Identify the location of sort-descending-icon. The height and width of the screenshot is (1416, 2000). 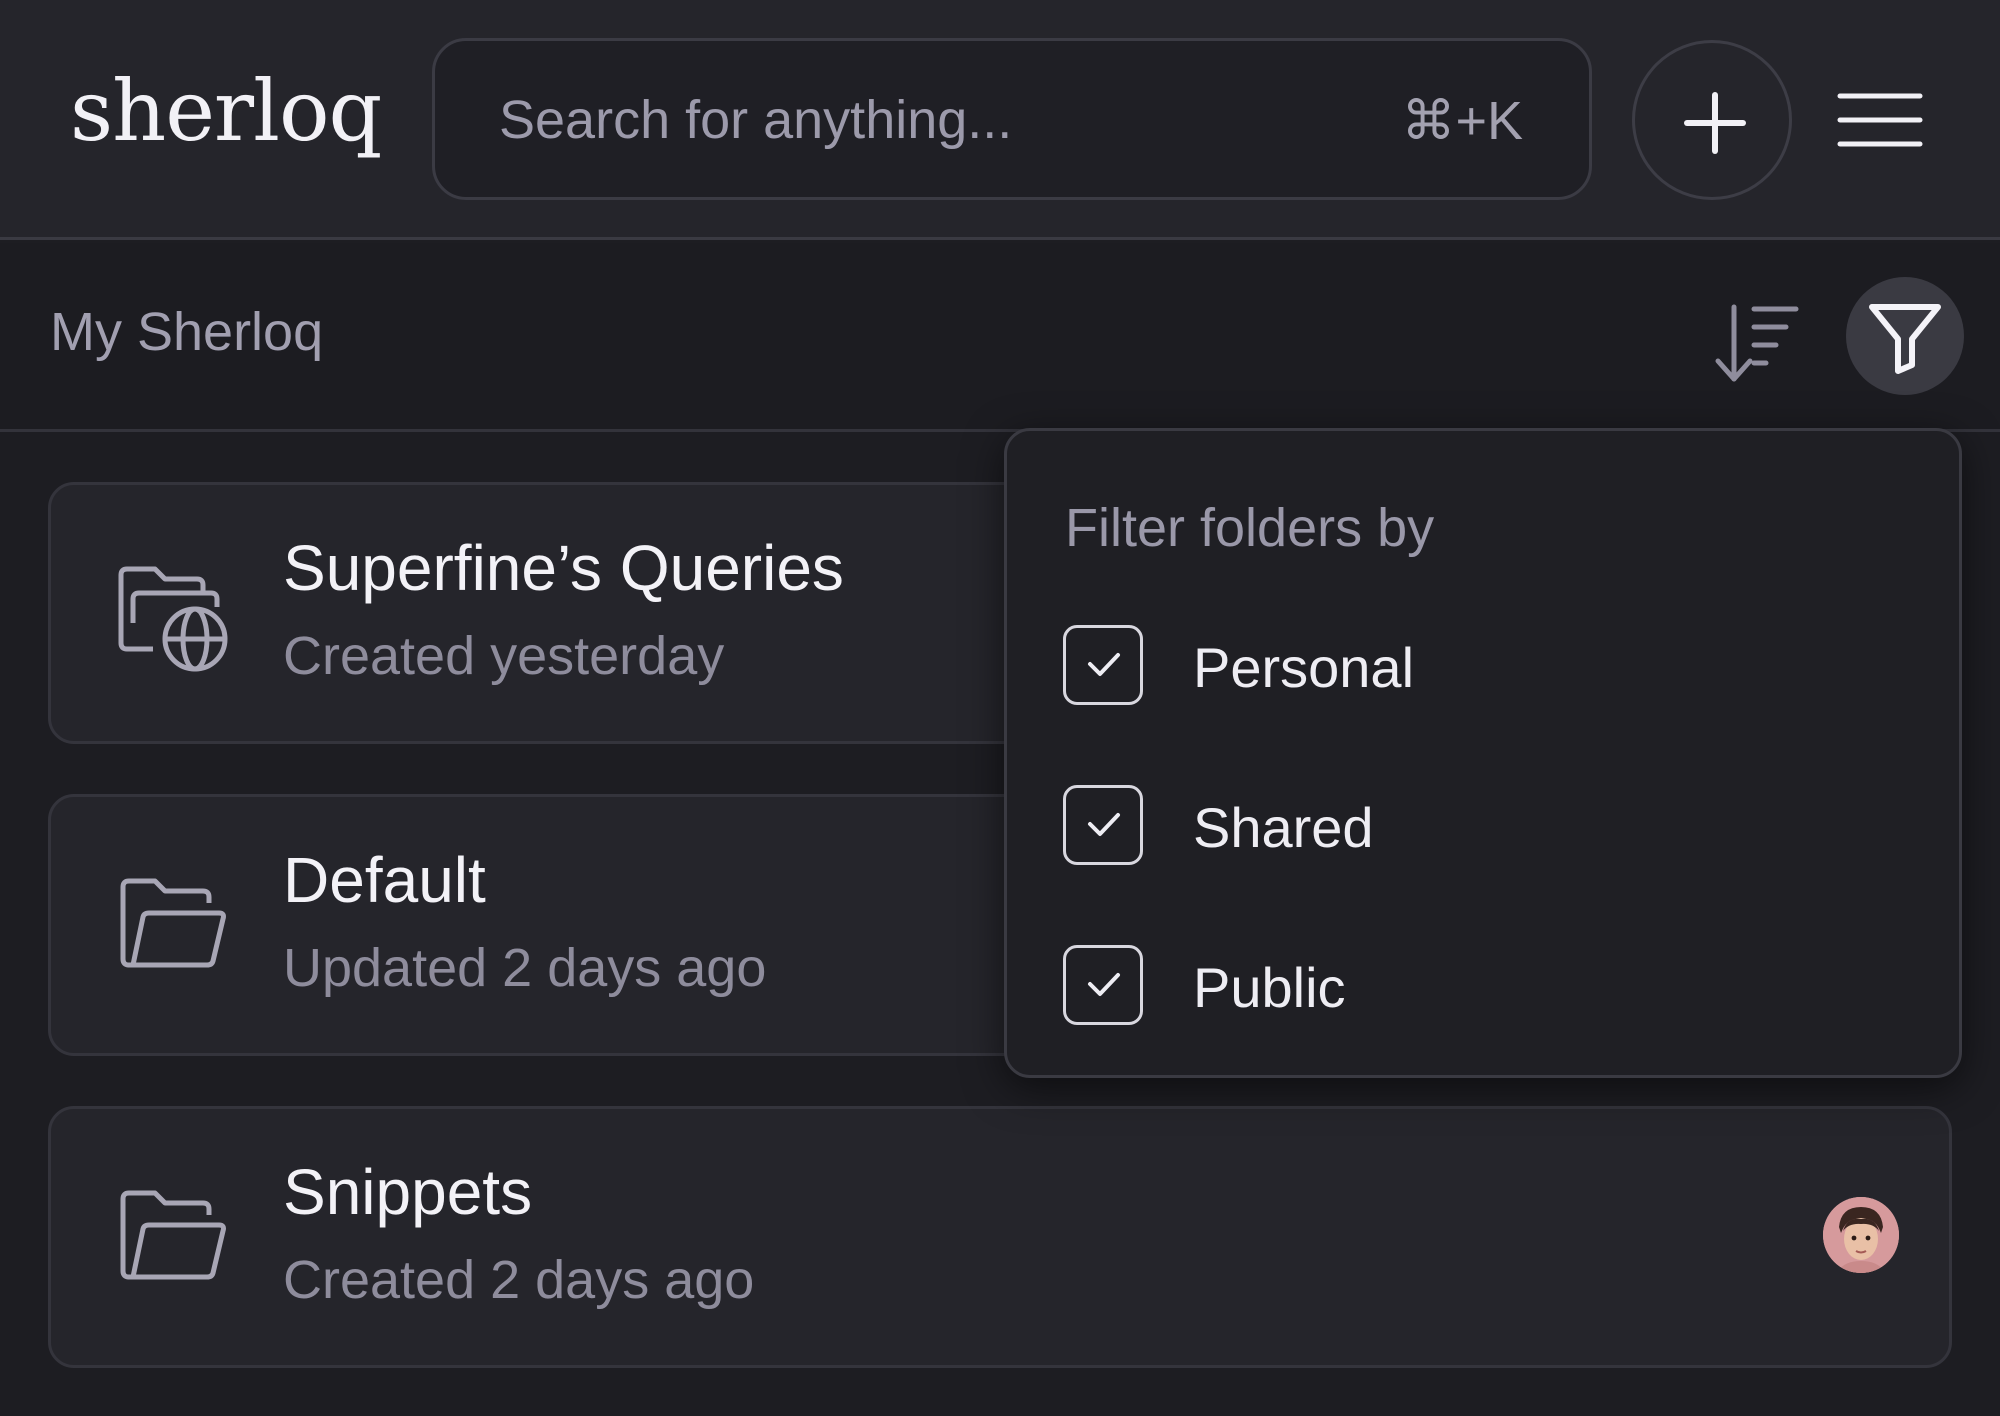
(1757, 343).